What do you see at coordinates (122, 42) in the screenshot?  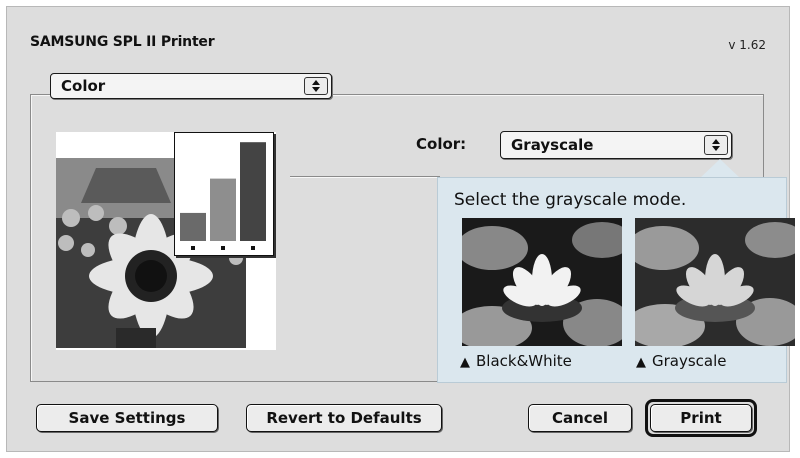 I see `dialog-title: SAMSUNG SPL II Printer` at bounding box center [122, 42].